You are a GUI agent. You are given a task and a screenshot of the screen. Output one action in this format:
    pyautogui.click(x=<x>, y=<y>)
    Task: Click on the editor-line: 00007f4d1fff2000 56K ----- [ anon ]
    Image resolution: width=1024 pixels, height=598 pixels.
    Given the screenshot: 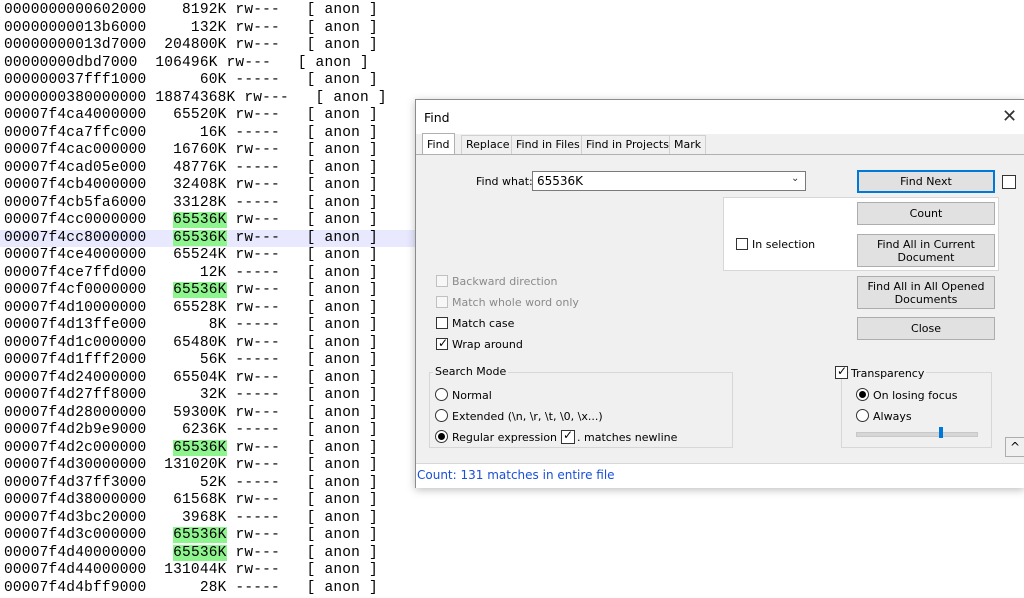 What is the action you would take?
    pyautogui.click(x=191, y=361)
    